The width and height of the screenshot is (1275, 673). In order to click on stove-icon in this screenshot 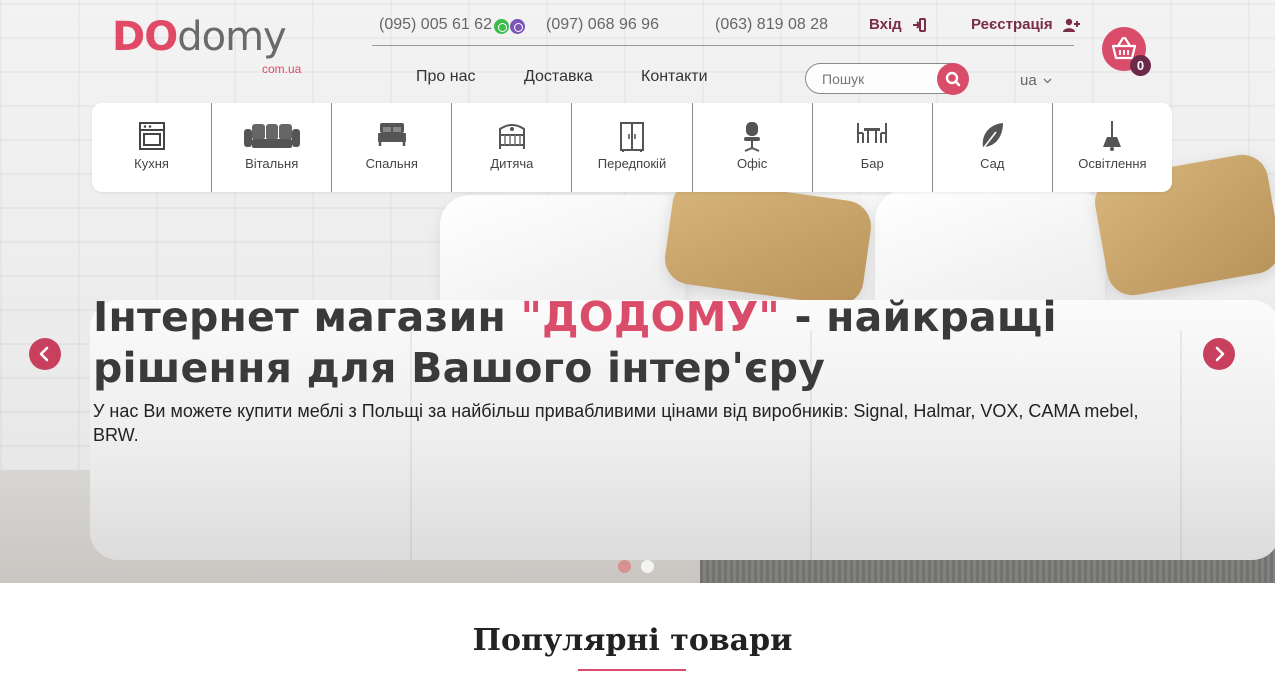, I will do `click(151, 136)`.